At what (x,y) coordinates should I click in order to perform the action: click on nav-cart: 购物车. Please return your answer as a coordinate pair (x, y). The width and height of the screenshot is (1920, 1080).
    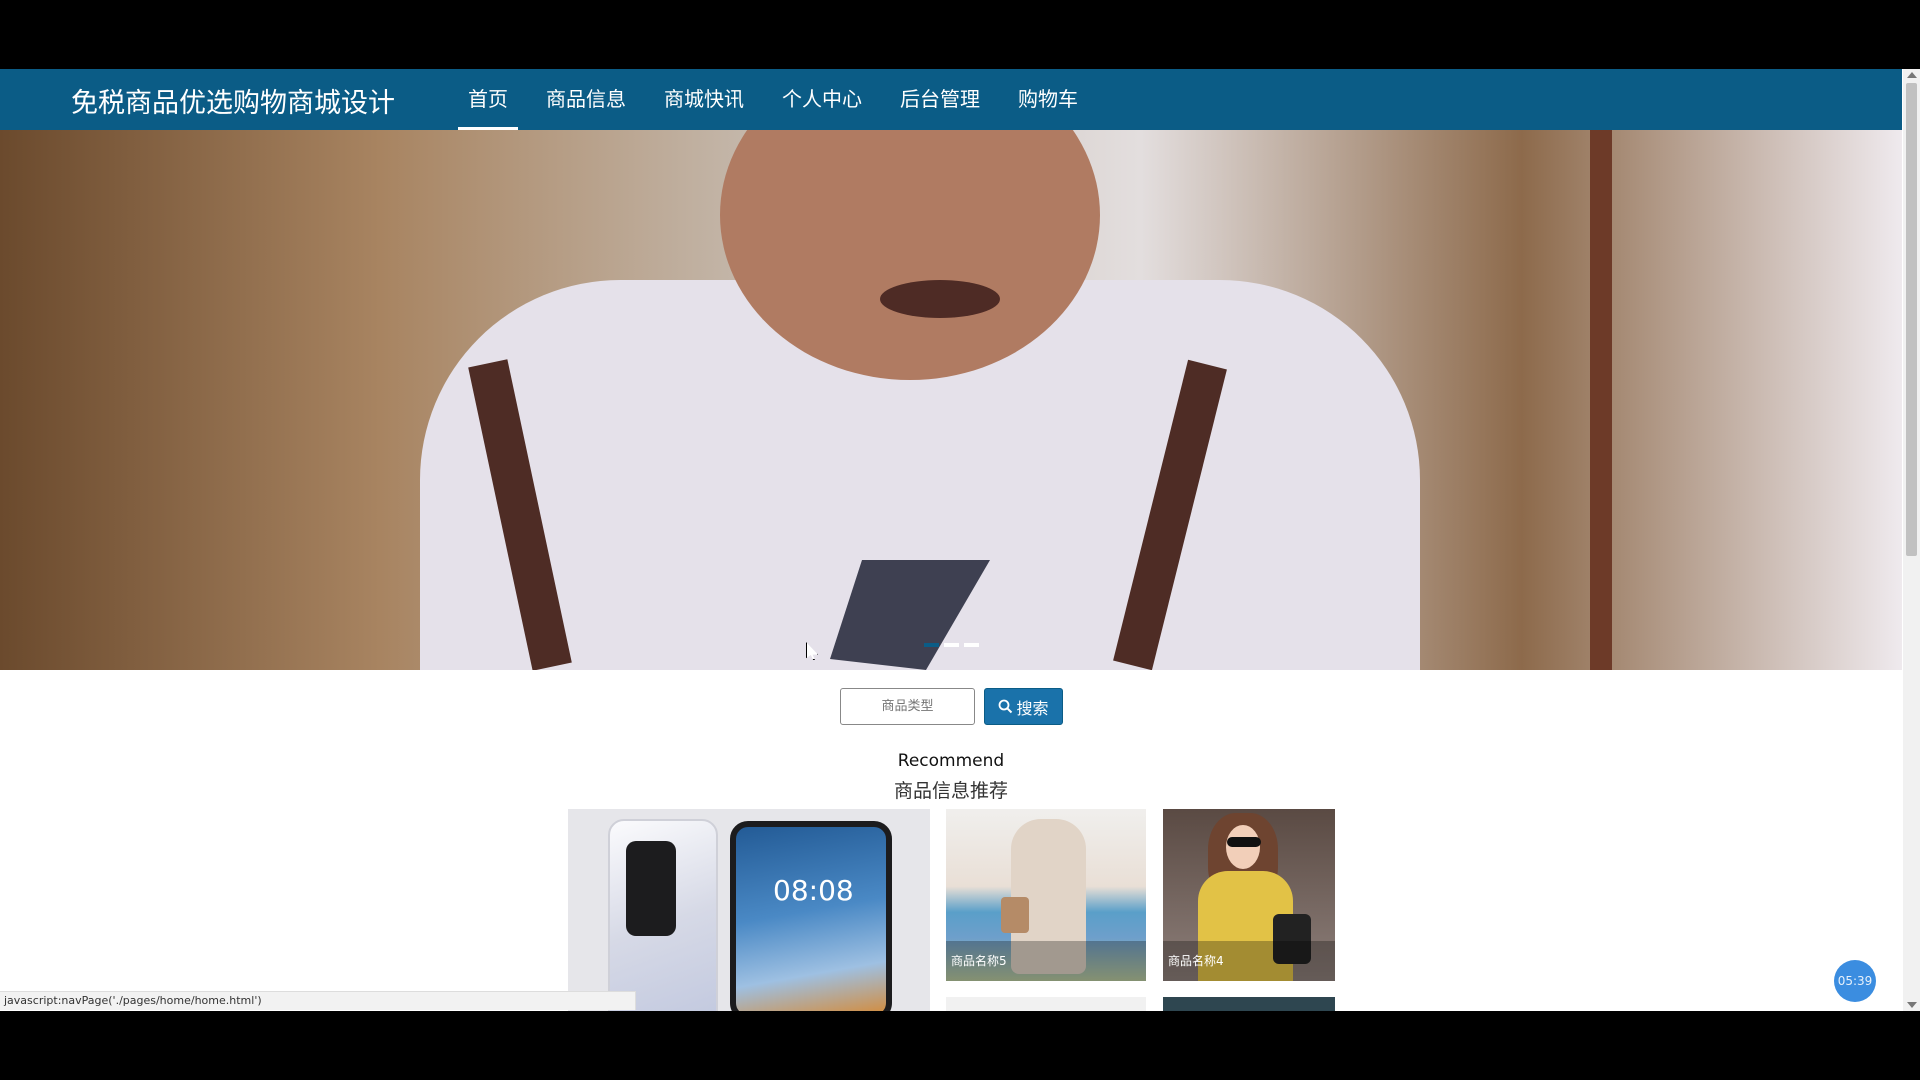
    Looking at the image, I should click on (1048, 99).